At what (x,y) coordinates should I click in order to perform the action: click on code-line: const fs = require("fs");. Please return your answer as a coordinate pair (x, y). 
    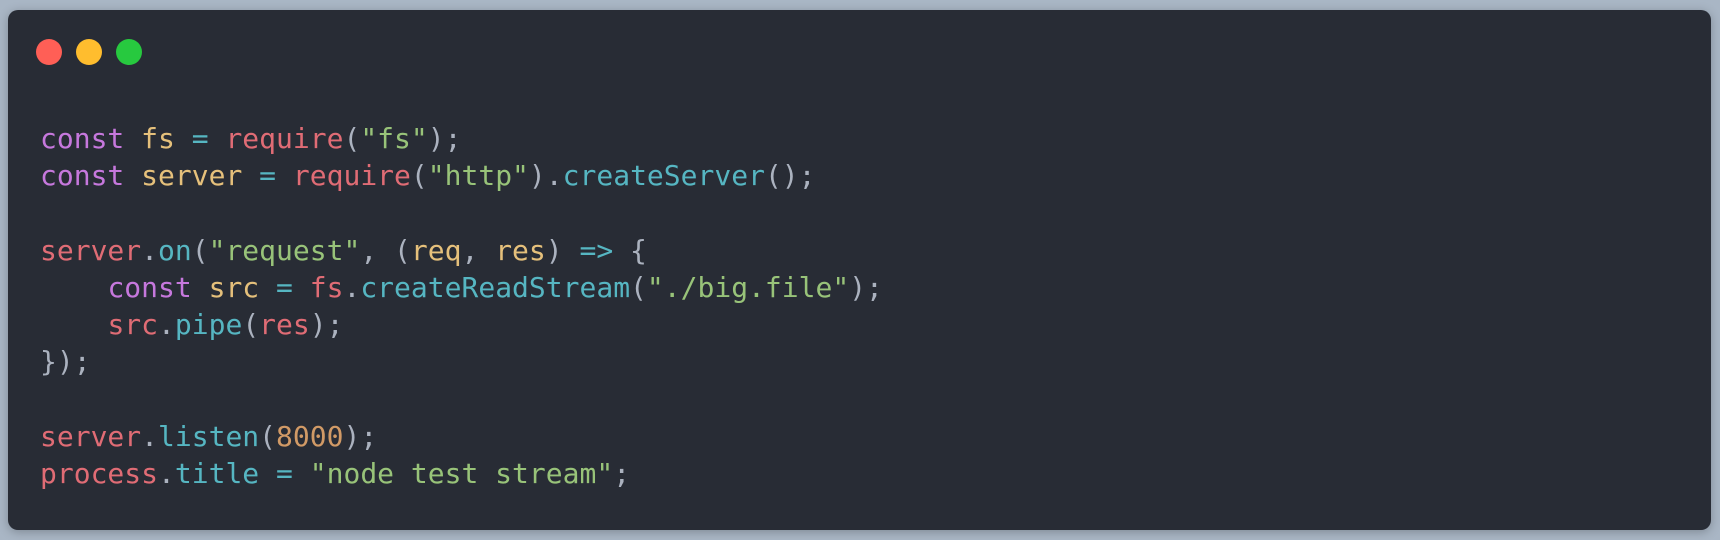
    Looking at the image, I should click on (461, 138).